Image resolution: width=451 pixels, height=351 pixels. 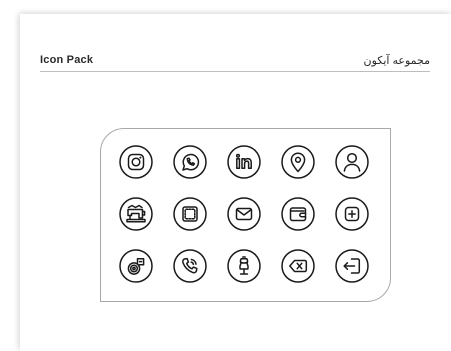 What do you see at coordinates (396, 61) in the screenshot?
I see `page-title-persian: مجموعه آیکون` at bounding box center [396, 61].